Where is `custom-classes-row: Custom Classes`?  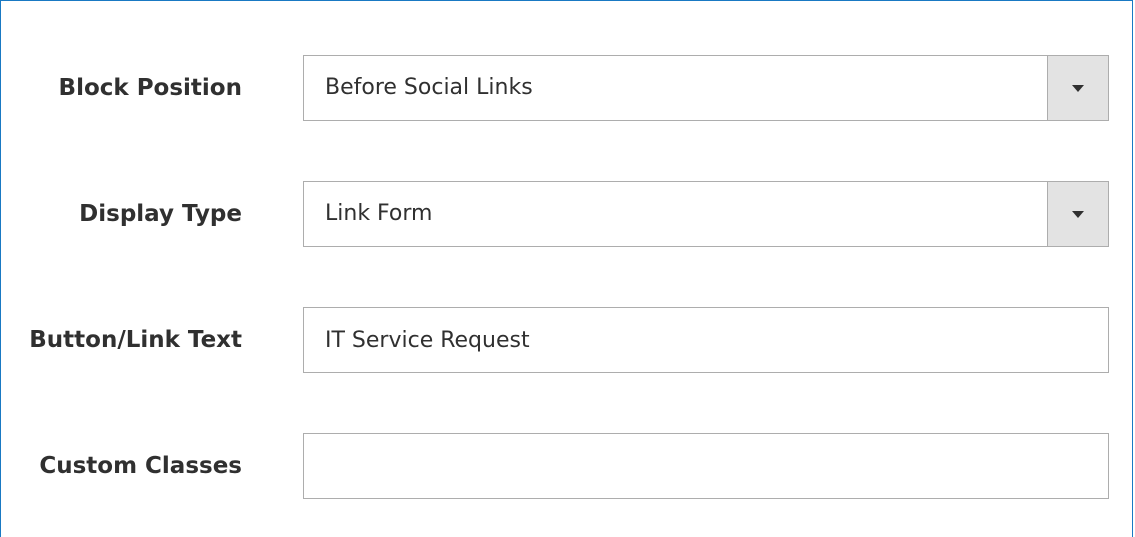
custom-classes-row: Custom Classes is located at coordinates (567, 466).